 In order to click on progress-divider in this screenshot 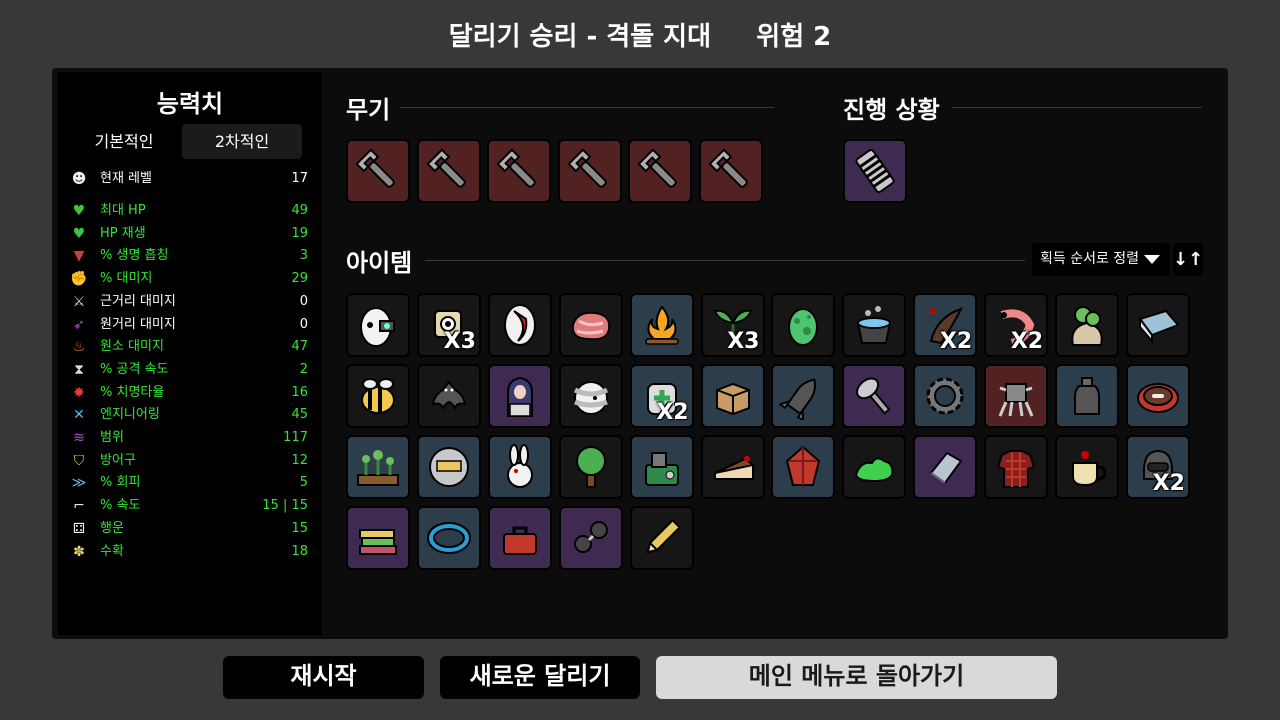, I will do `click(1077, 107)`.